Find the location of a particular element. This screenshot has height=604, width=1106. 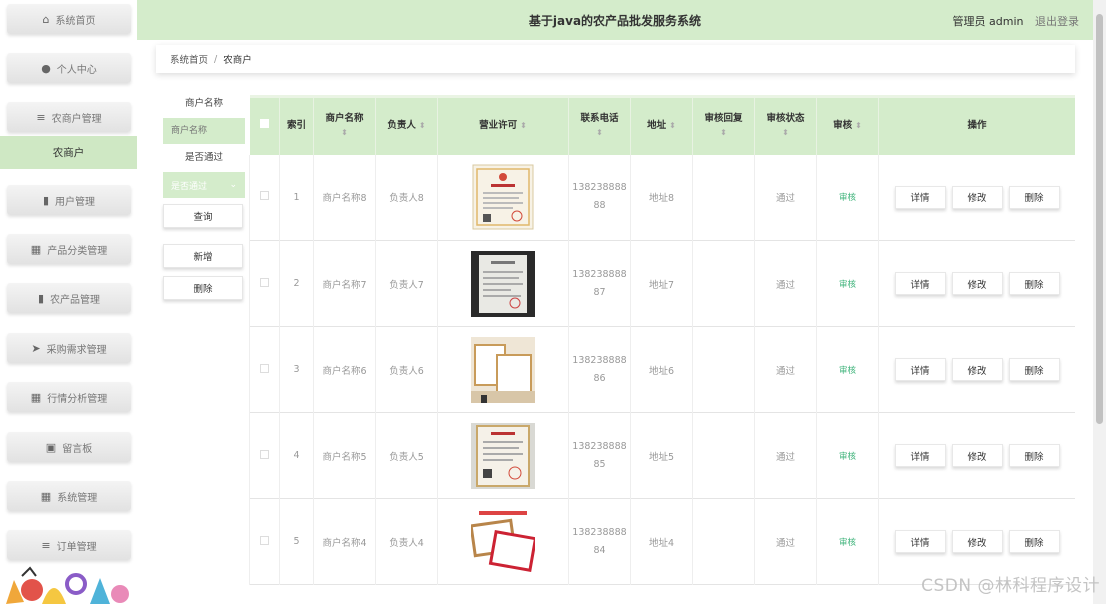

ops-cell: 详情 修改 删除 is located at coordinates (976, 455).